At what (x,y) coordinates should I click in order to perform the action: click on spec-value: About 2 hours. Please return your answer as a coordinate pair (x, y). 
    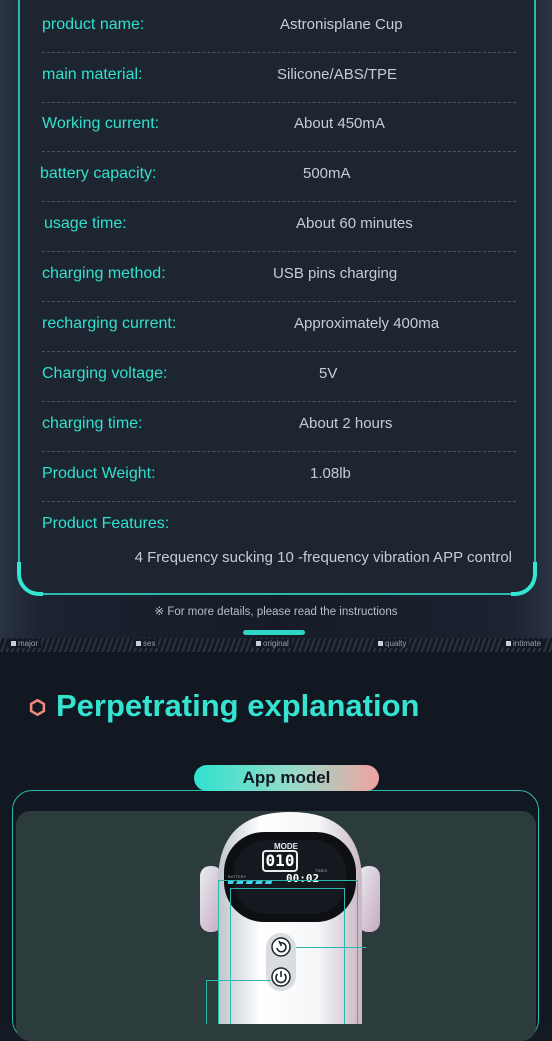
    Looking at the image, I should click on (346, 423).